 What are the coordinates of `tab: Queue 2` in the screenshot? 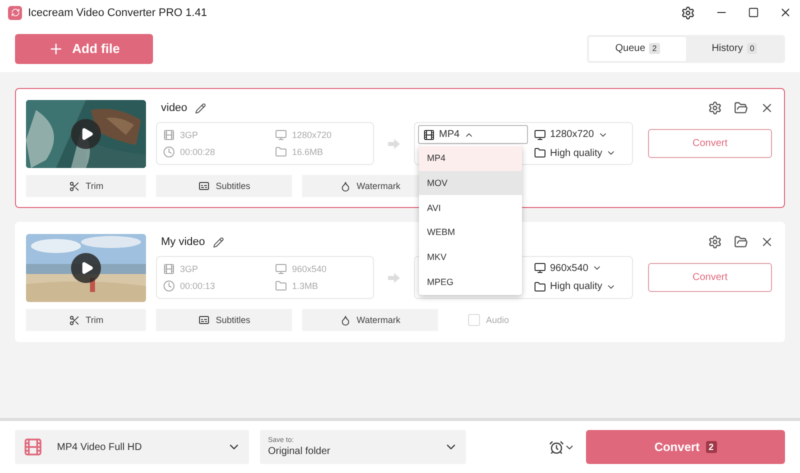 It's located at (637, 48).